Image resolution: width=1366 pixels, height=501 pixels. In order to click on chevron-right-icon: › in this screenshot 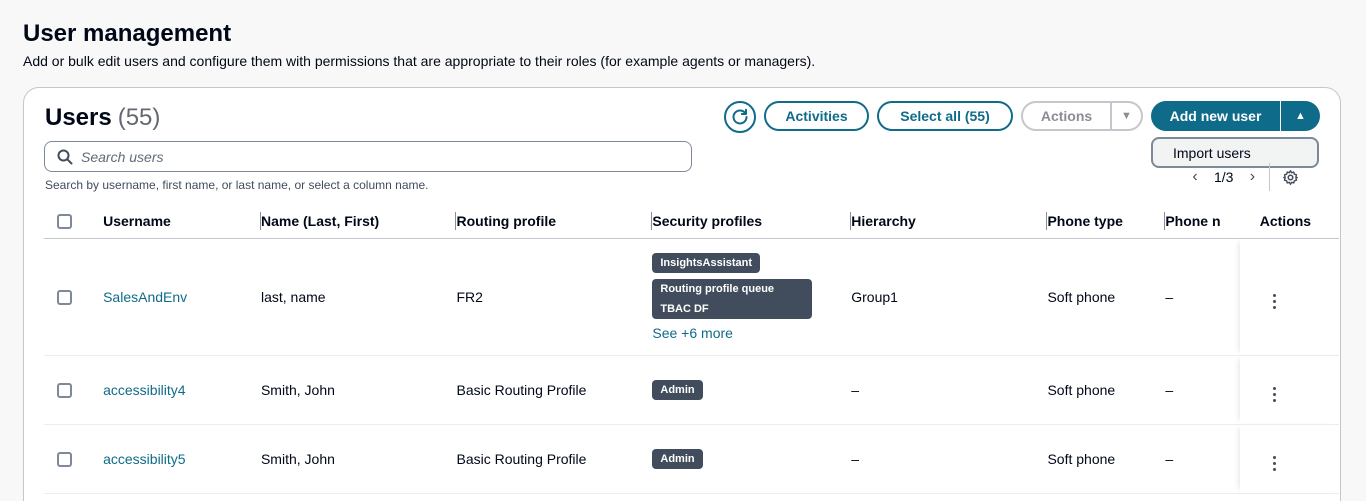, I will do `click(1252, 177)`.